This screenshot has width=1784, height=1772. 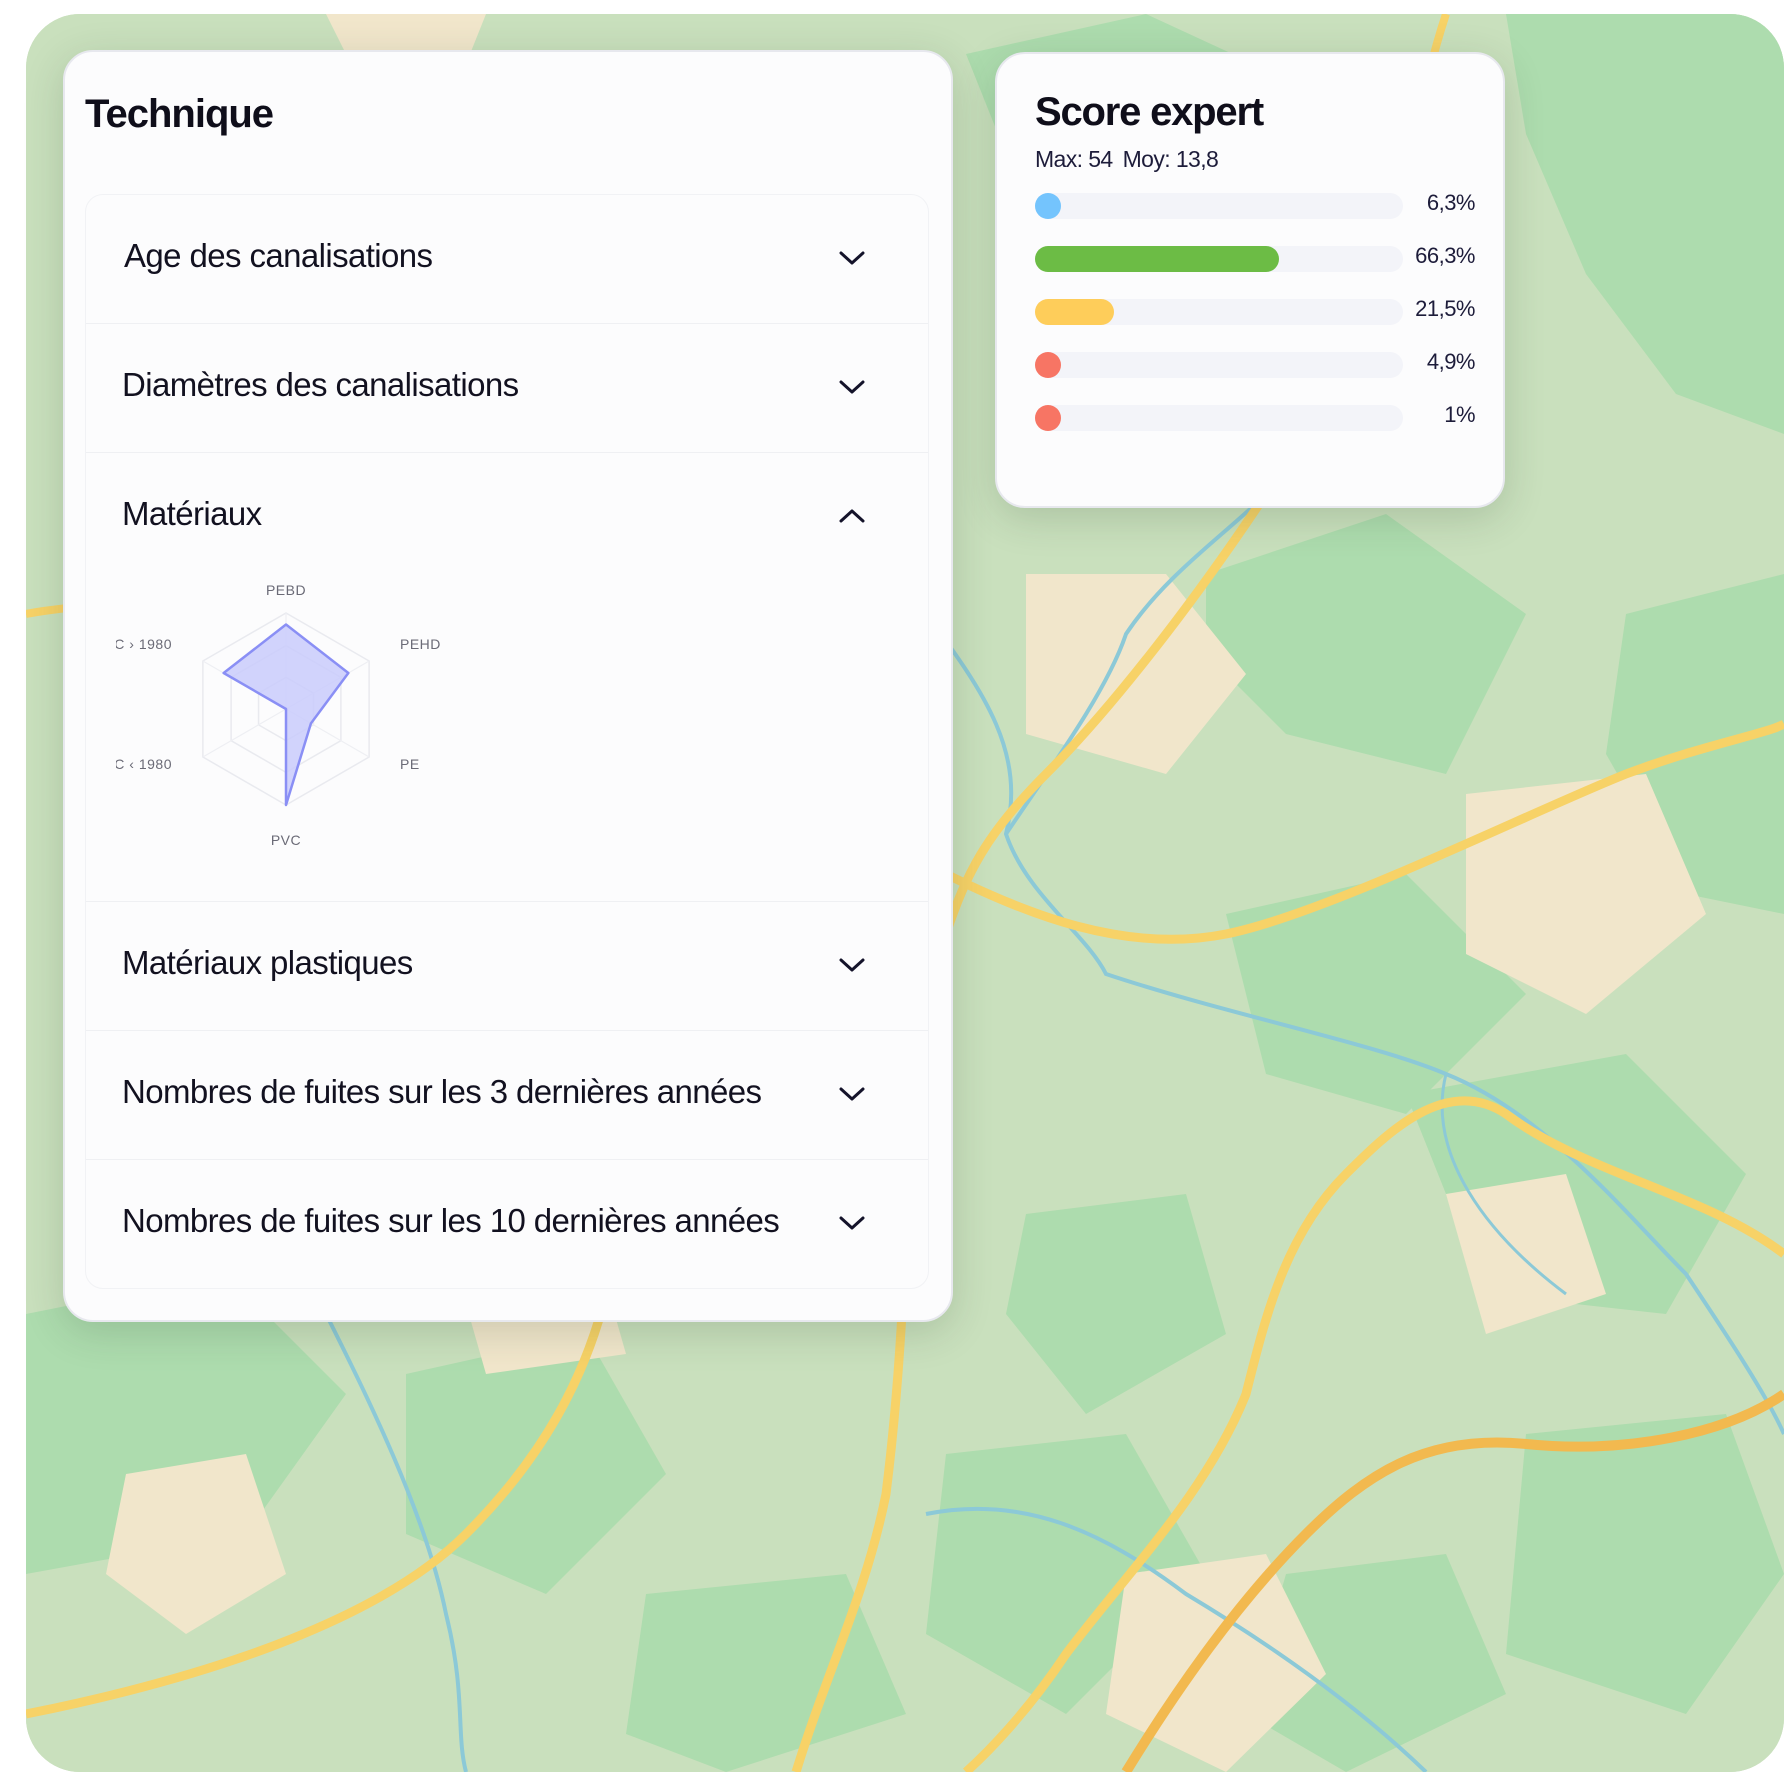 What do you see at coordinates (286, 840) in the screenshot?
I see `radar-axis-label: PVC` at bounding box center [286, 840].